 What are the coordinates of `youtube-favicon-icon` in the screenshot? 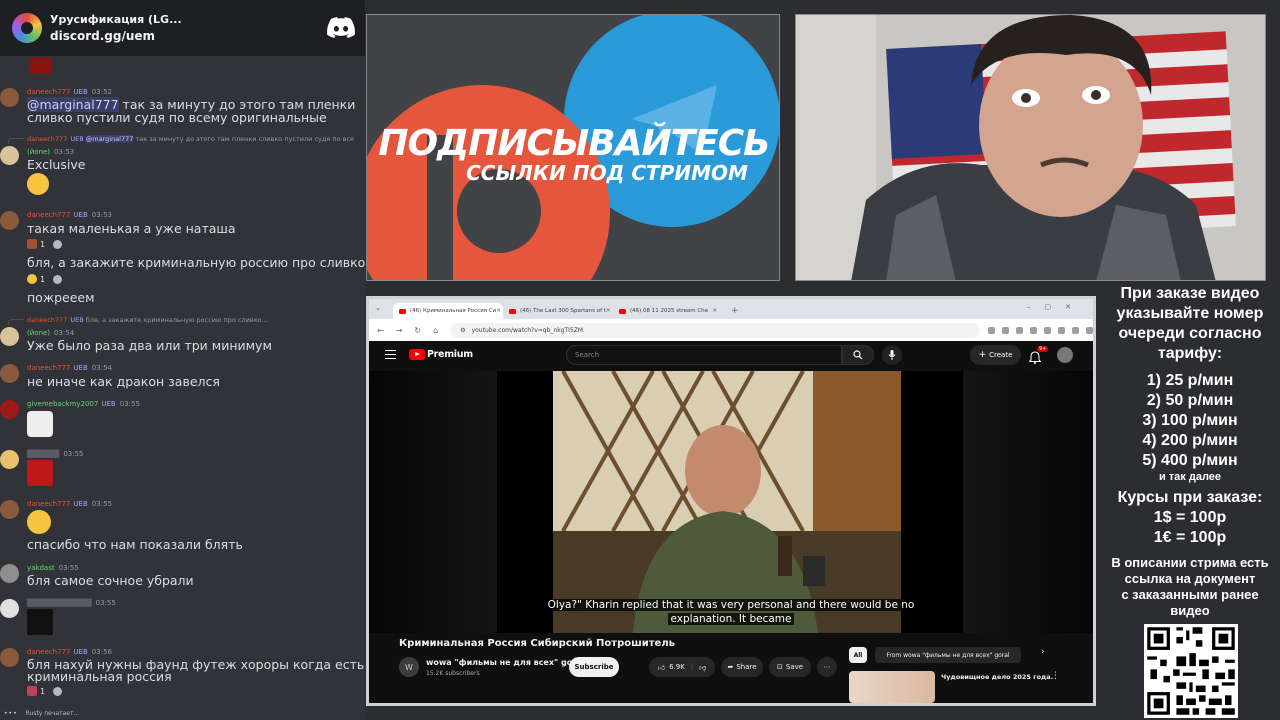 It's located at (512, 311).